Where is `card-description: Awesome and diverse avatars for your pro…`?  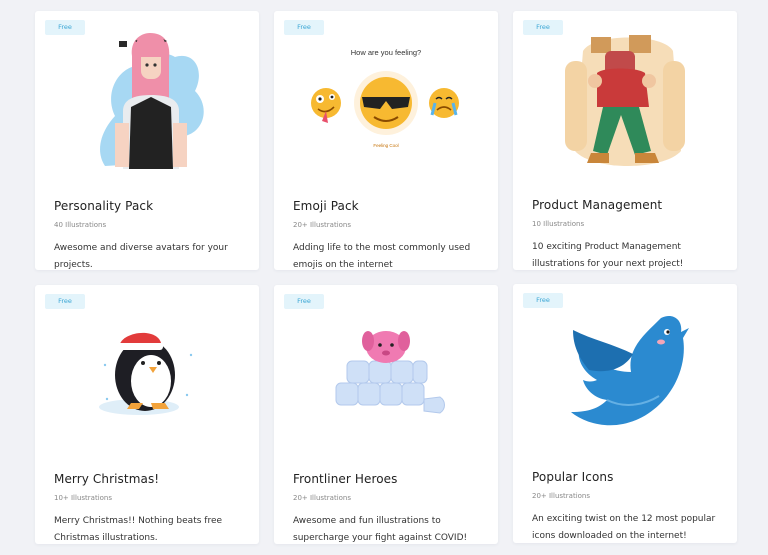 card-description: Awesome and diverse avatars for your pro… is located at coordinates (141, 256).